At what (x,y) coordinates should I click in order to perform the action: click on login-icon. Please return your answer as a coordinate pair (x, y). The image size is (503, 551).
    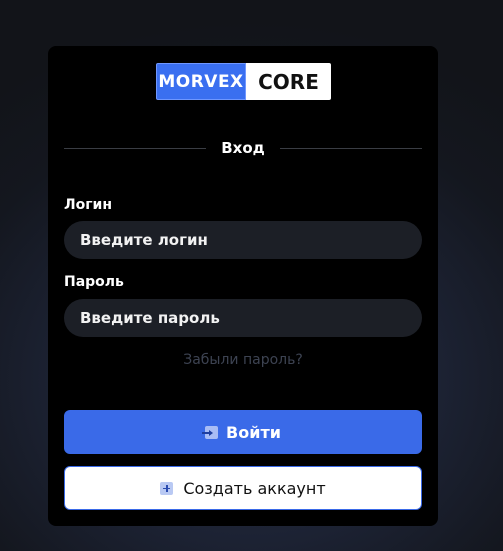
    Looking at the image, I should click on (210, 432).